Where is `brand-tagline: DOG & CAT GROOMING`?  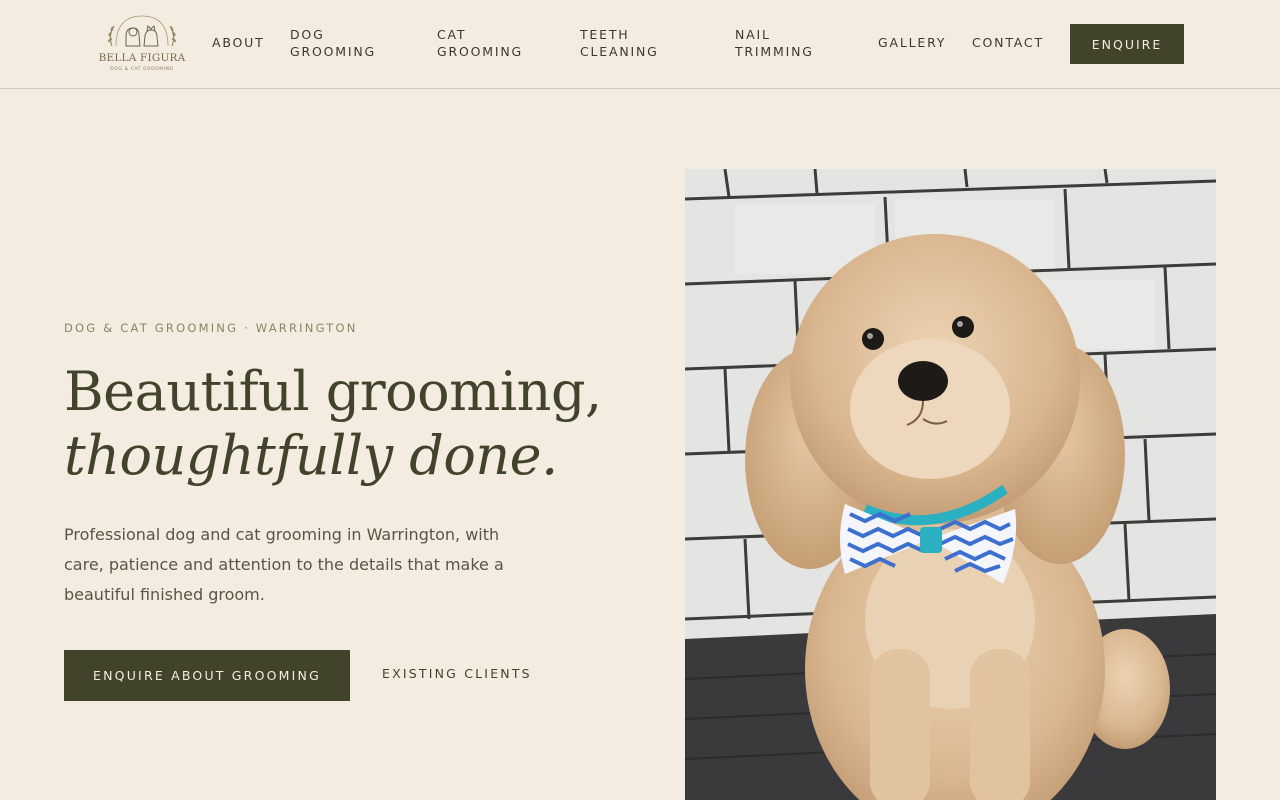
brand-tagline: DOG & CAT GROOMING is located at coordinates (142, 69).